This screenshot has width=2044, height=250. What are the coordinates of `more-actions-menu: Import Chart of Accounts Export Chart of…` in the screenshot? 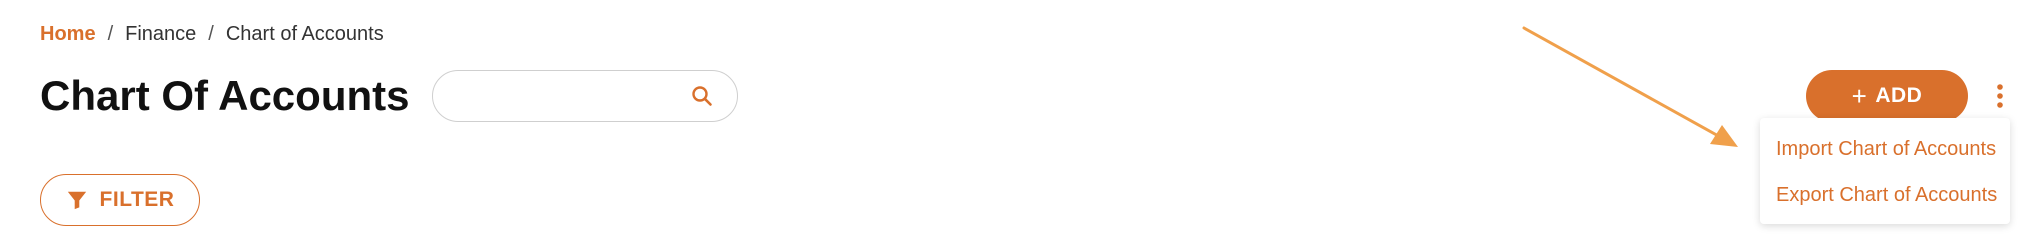 It's located at (1885, 171).